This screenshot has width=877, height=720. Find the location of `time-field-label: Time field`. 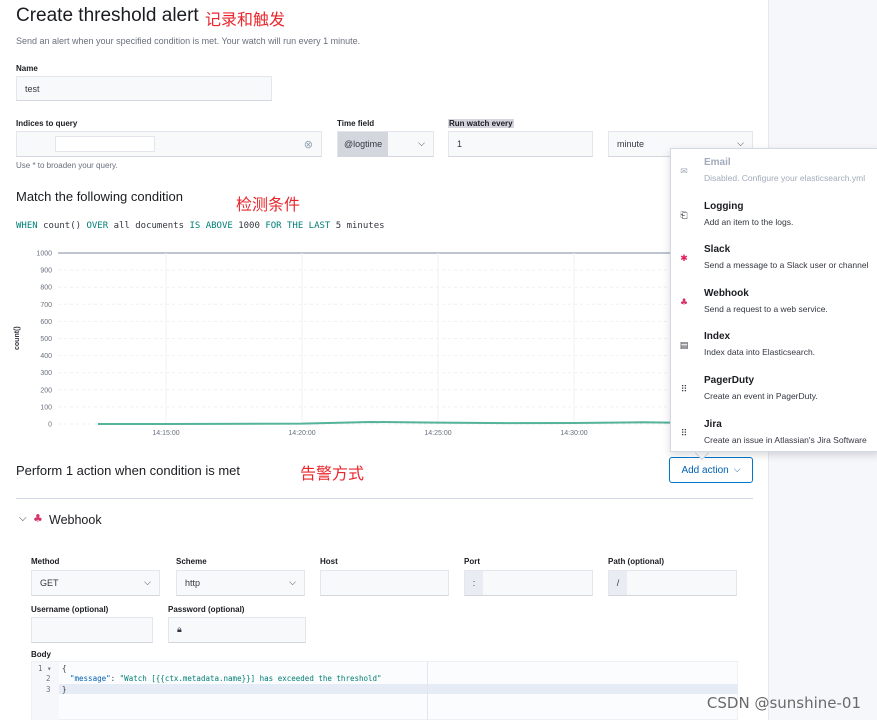

time-field-label: Time field is located at coordinates (356, 123).